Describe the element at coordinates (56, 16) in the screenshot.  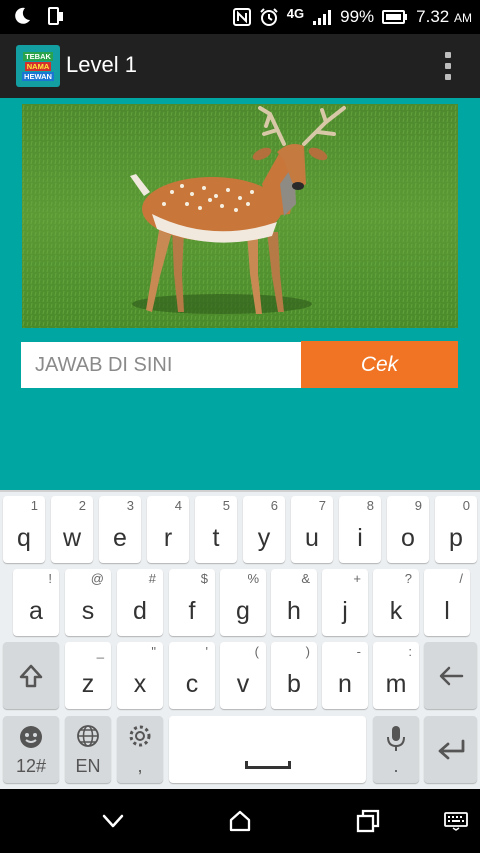
I see `phone-screen-icon` at that location.